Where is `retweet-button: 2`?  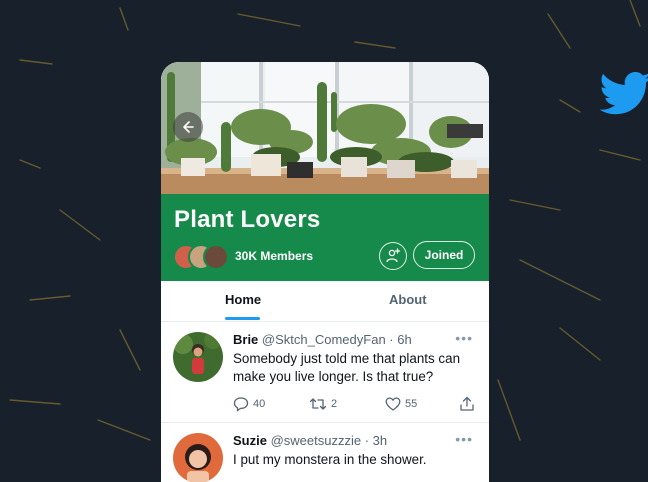 retweet-button: 2 is located at coordinates (323, 404).